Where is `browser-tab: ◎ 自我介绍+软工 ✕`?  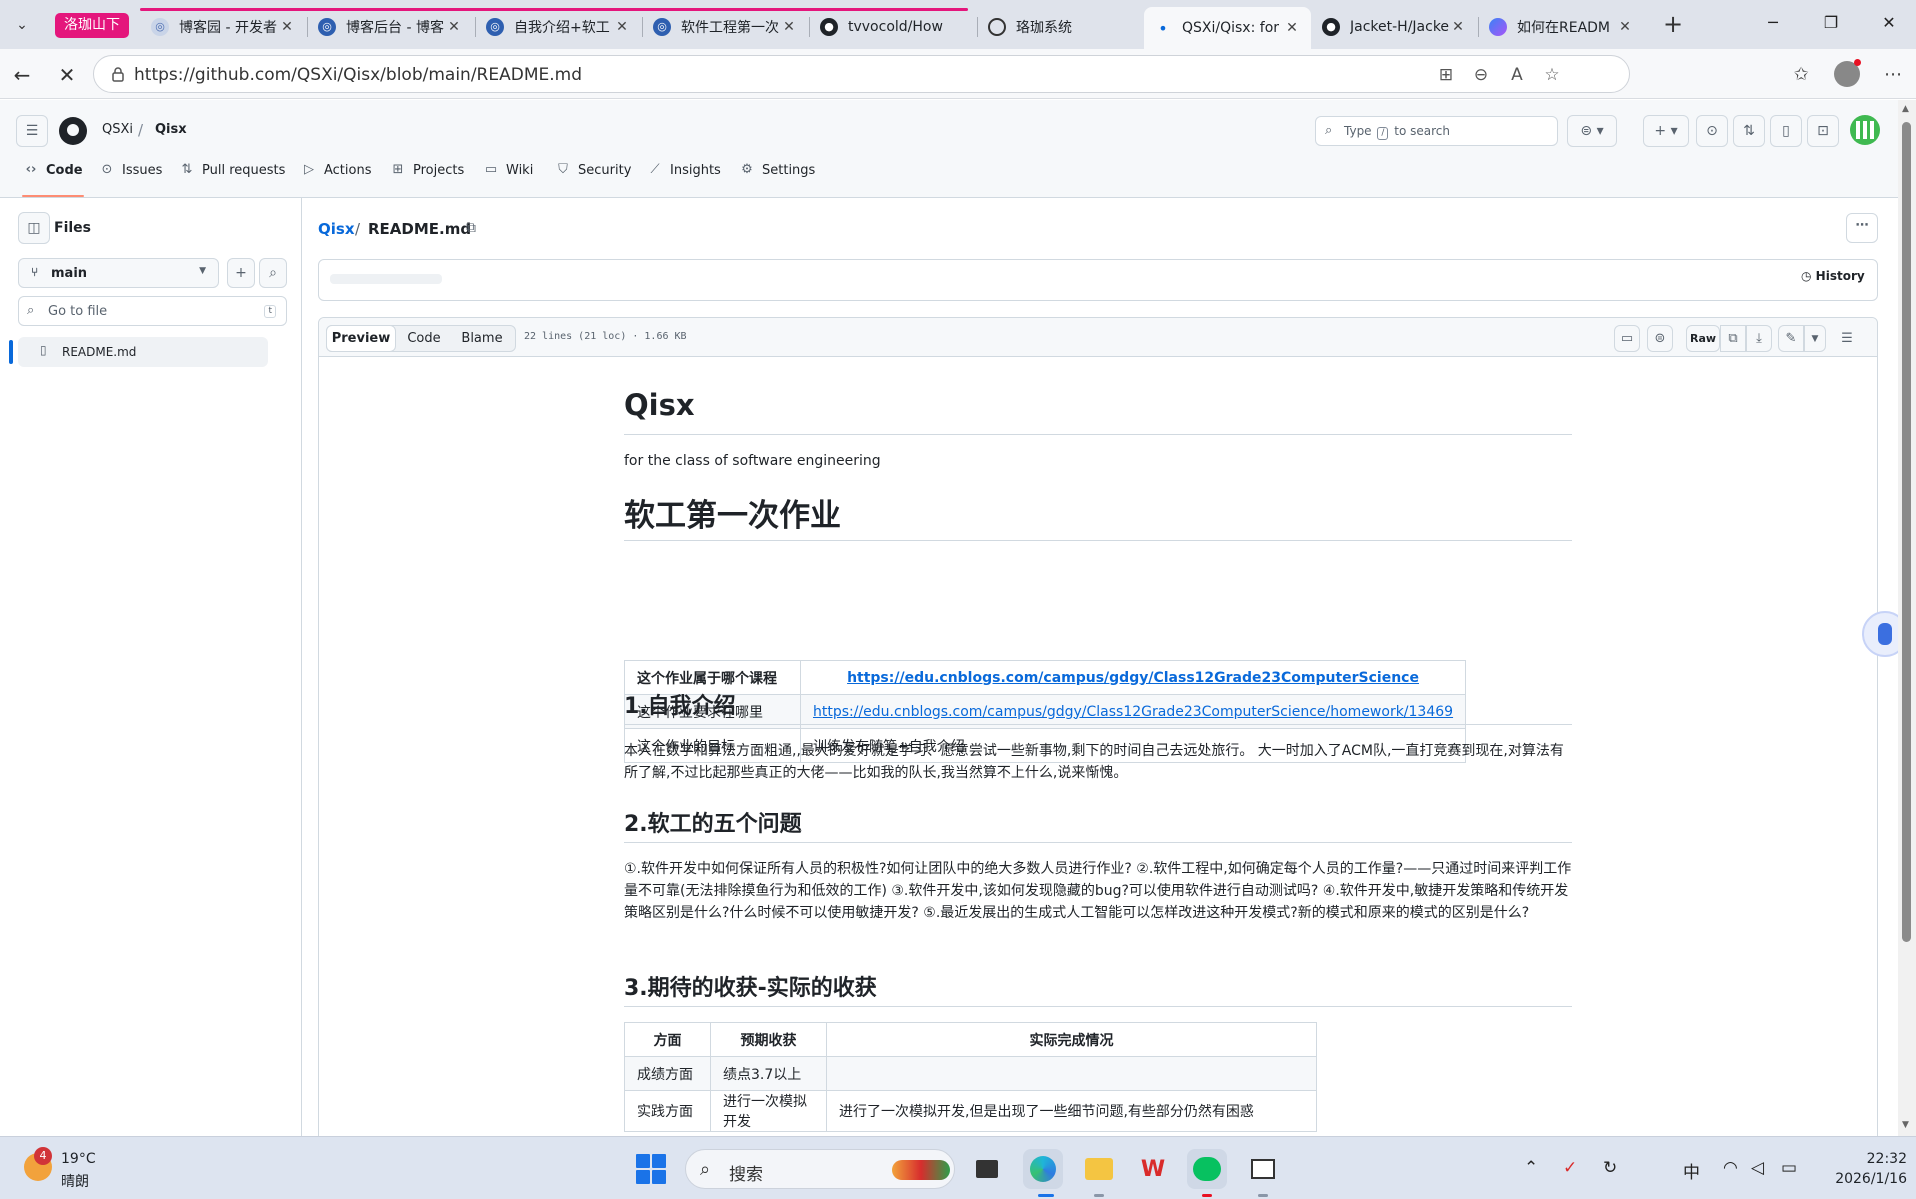
browser-tab: ◎ 自我介绍+软工 ✕ is located at coordinates (558, 26).